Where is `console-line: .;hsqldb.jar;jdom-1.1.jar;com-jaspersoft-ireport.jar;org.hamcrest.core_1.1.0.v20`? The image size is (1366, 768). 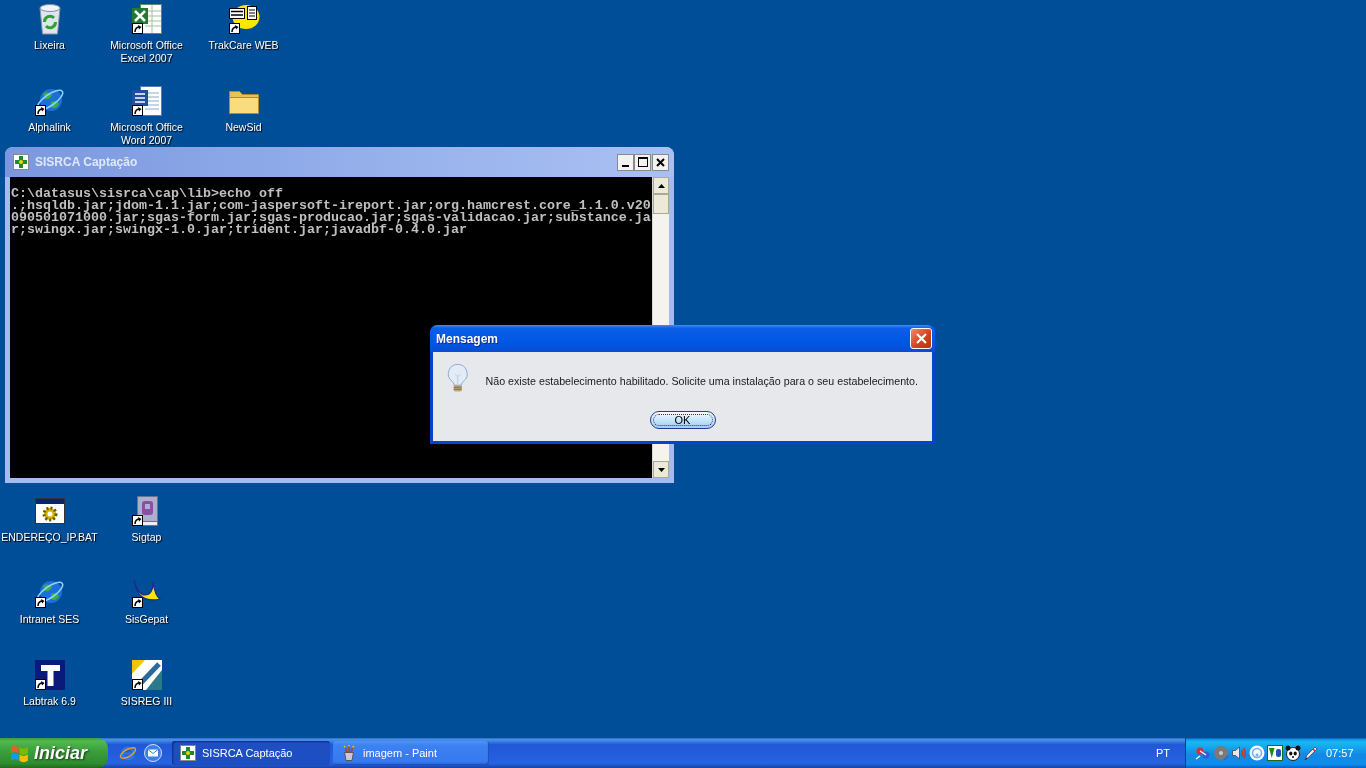 console-line: .;hsqldb.jar;jdom-1.1.jar;com-jaspersoft-ireport.jar;org.hamcrest.core_1.1.0.v20 is located at coordinates (331, 206).